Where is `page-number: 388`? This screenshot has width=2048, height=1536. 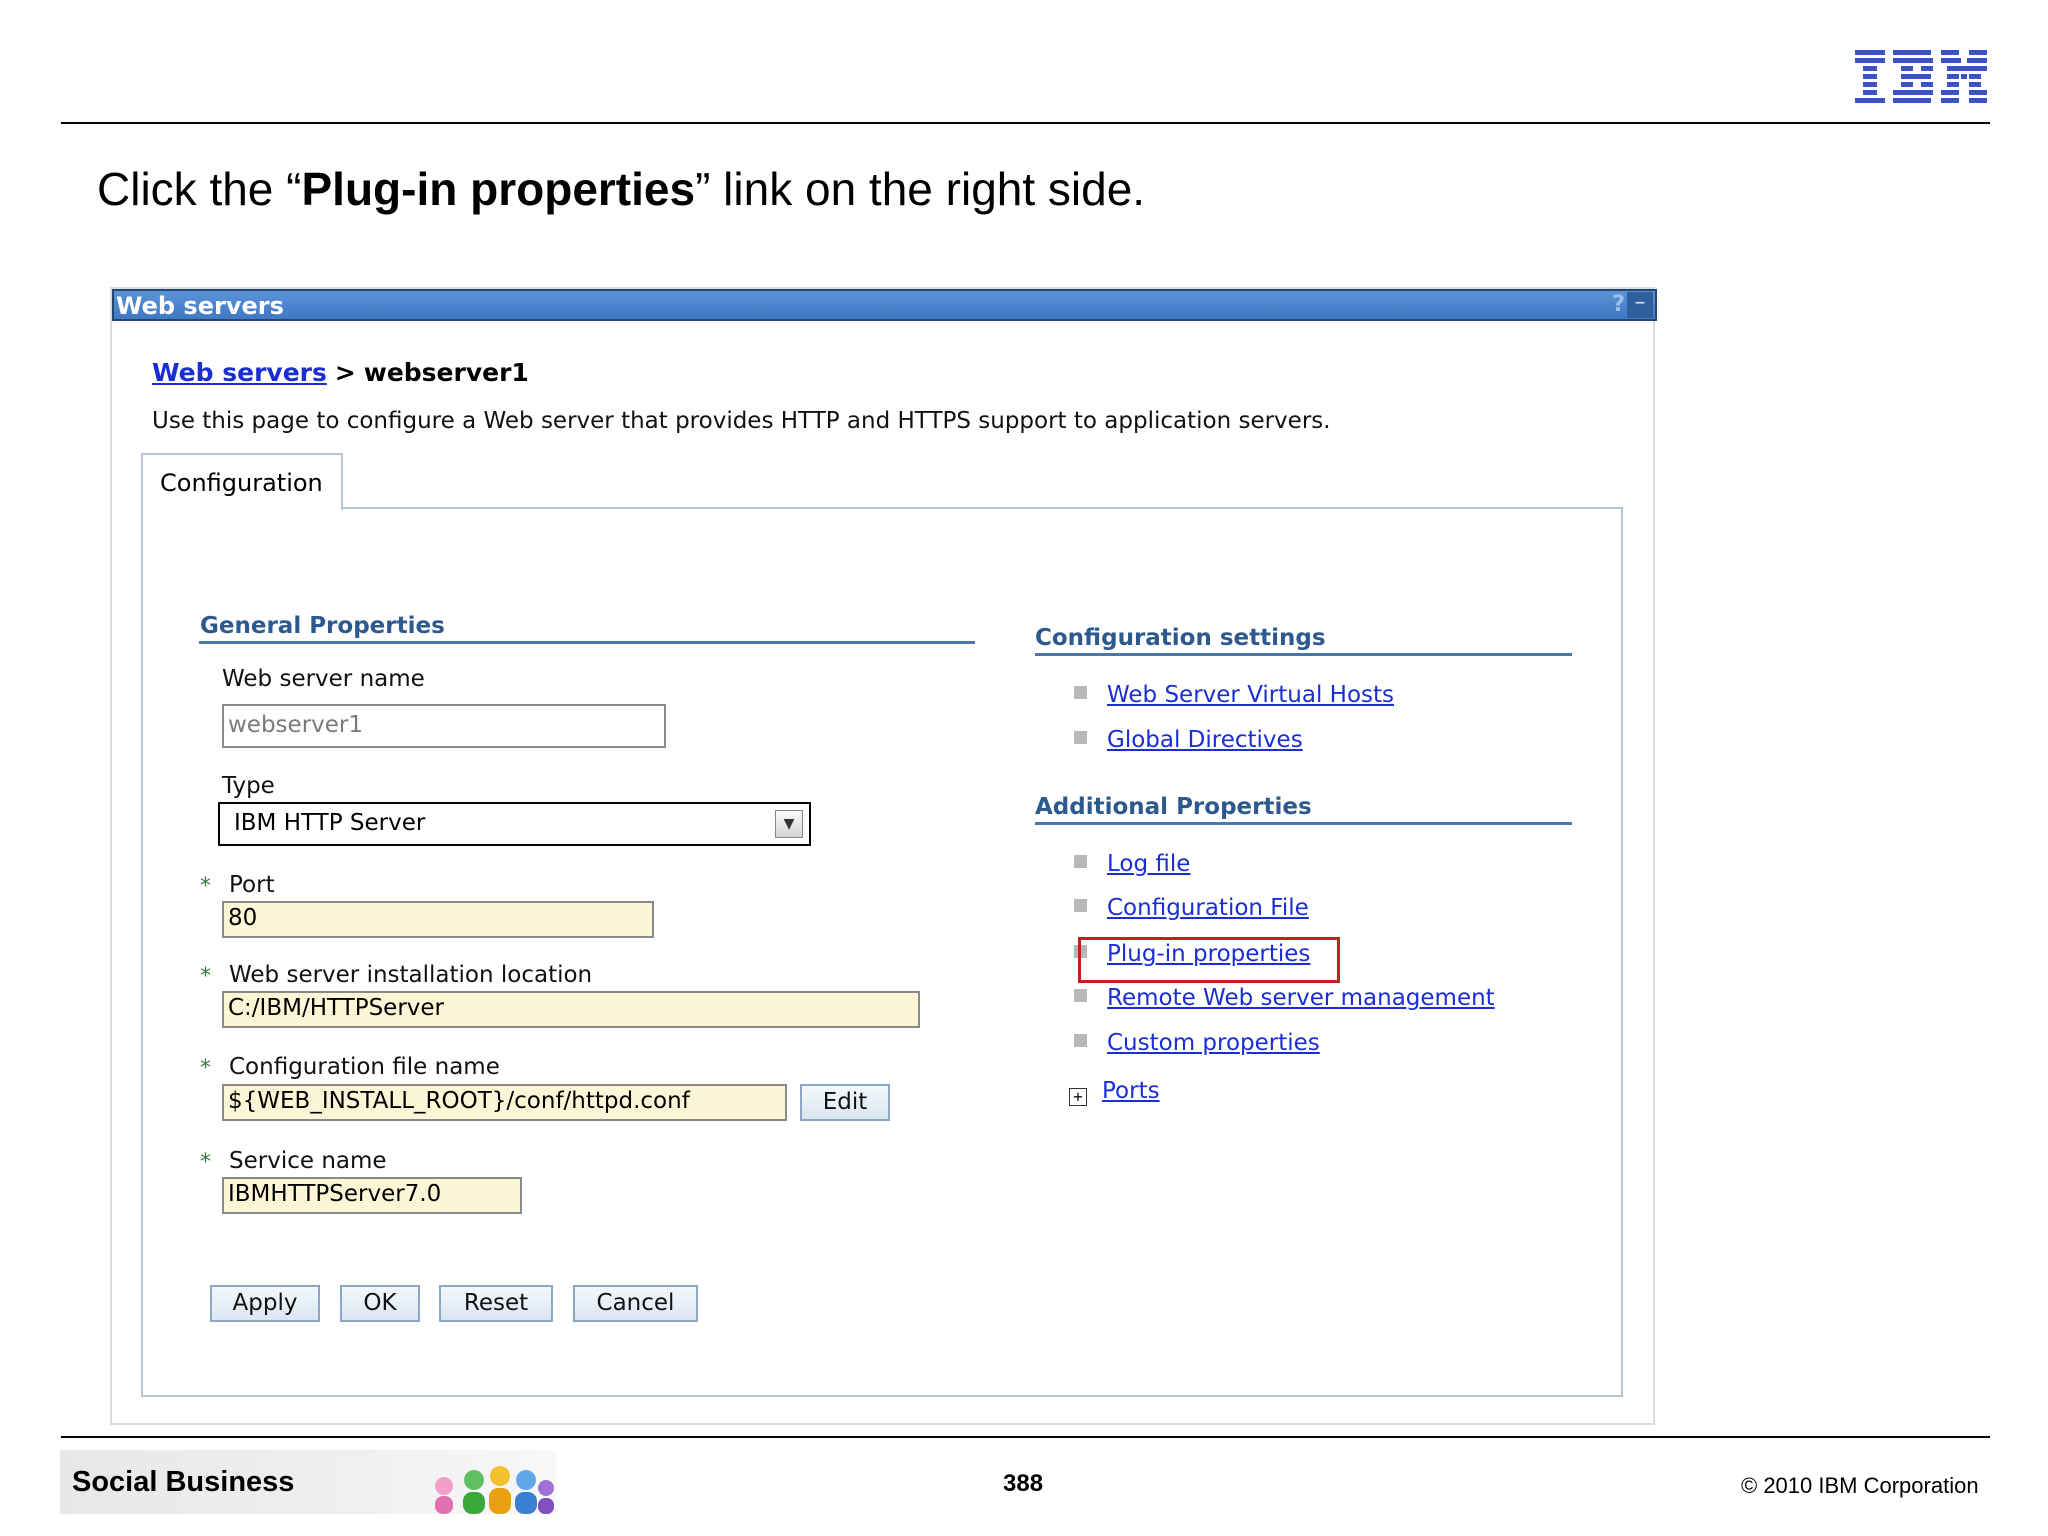 page-number: 388 is located at coordinates (1023, 1483).